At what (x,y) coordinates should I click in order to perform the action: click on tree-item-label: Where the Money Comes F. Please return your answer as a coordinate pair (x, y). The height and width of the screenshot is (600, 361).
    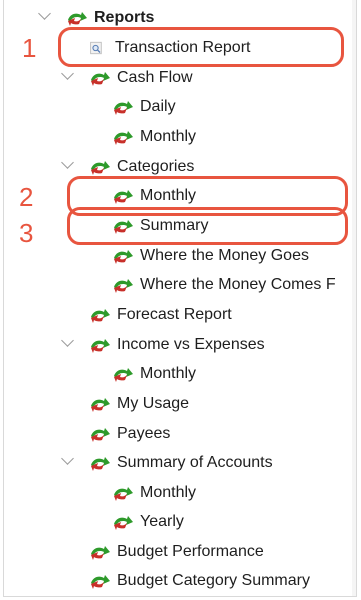
    Looking at the image, I should click on (238, 284).